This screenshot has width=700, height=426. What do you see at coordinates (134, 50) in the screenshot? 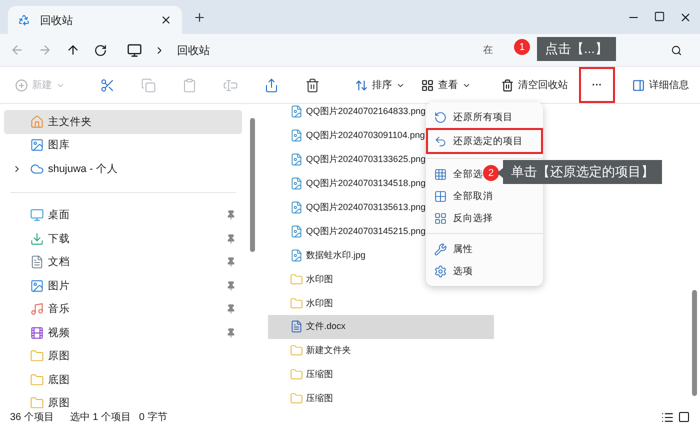
I see `computer-icon` at bounding box center [134, 50].